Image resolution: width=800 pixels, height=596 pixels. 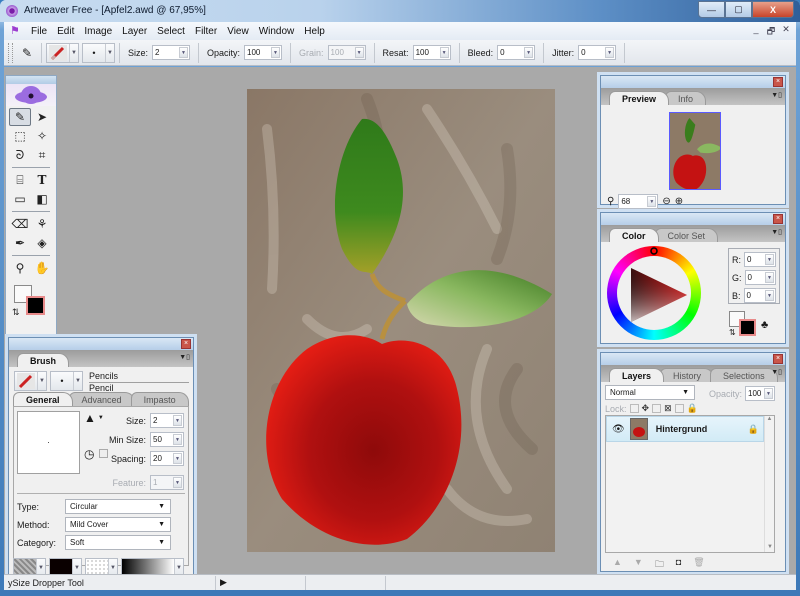 I want to click on grain-input: 100 ▼, so click(x=346, y=52).